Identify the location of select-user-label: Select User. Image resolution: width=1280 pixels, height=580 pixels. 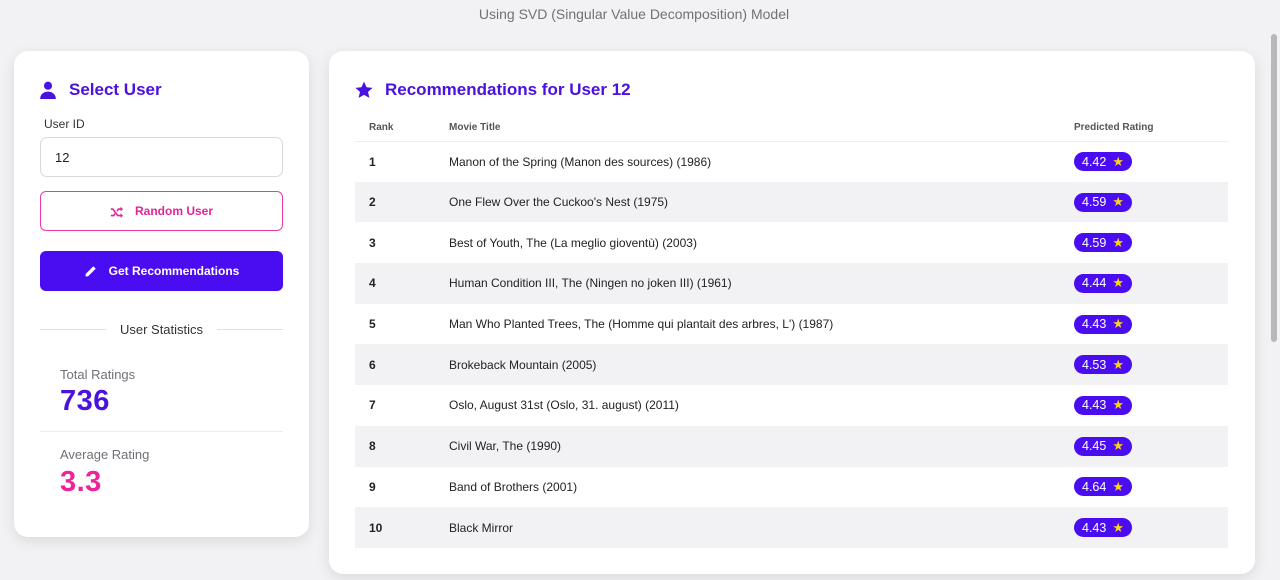
(115, 89).